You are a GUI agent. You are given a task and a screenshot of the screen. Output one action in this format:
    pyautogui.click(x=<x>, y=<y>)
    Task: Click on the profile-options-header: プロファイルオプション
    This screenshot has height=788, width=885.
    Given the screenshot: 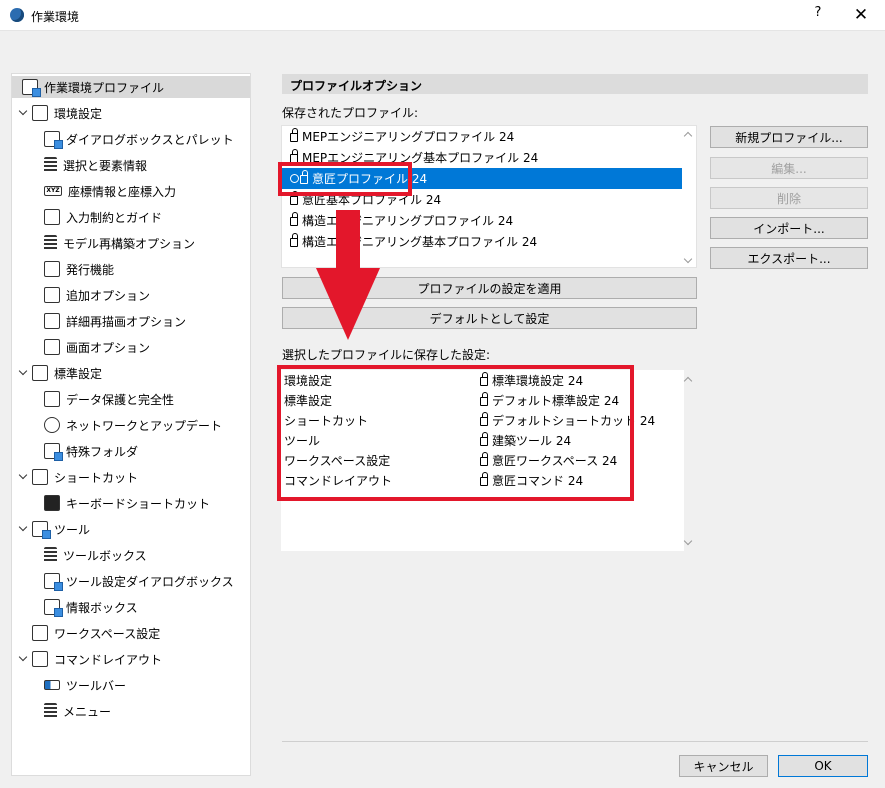 What is the action you would take?
    pyautogui.click(x=575, y=84)
    